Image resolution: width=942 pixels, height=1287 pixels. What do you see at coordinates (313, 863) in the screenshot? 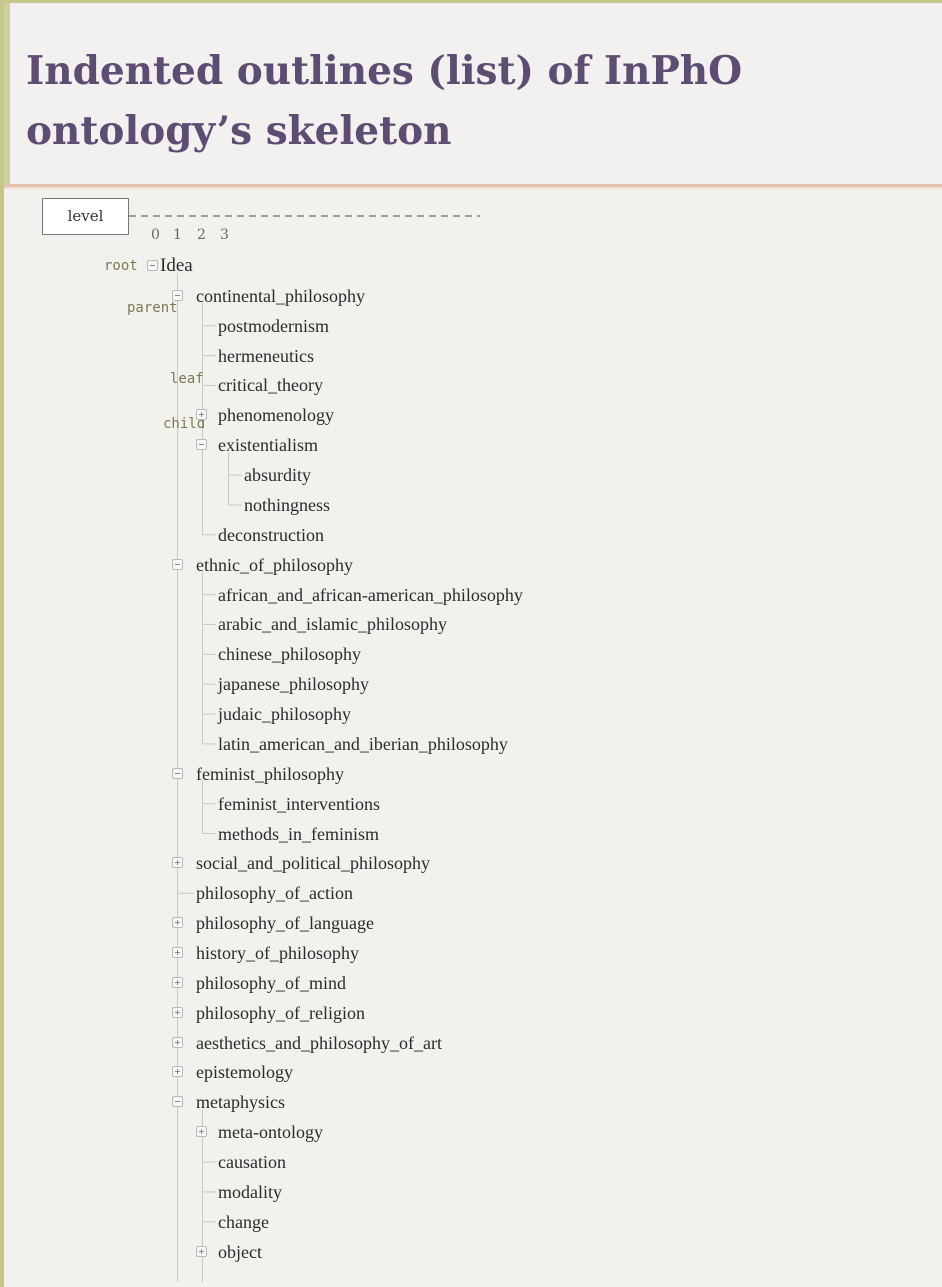
I see `tree-node-level1: social_and_political_philosophy` at bounding box center [313, 863].